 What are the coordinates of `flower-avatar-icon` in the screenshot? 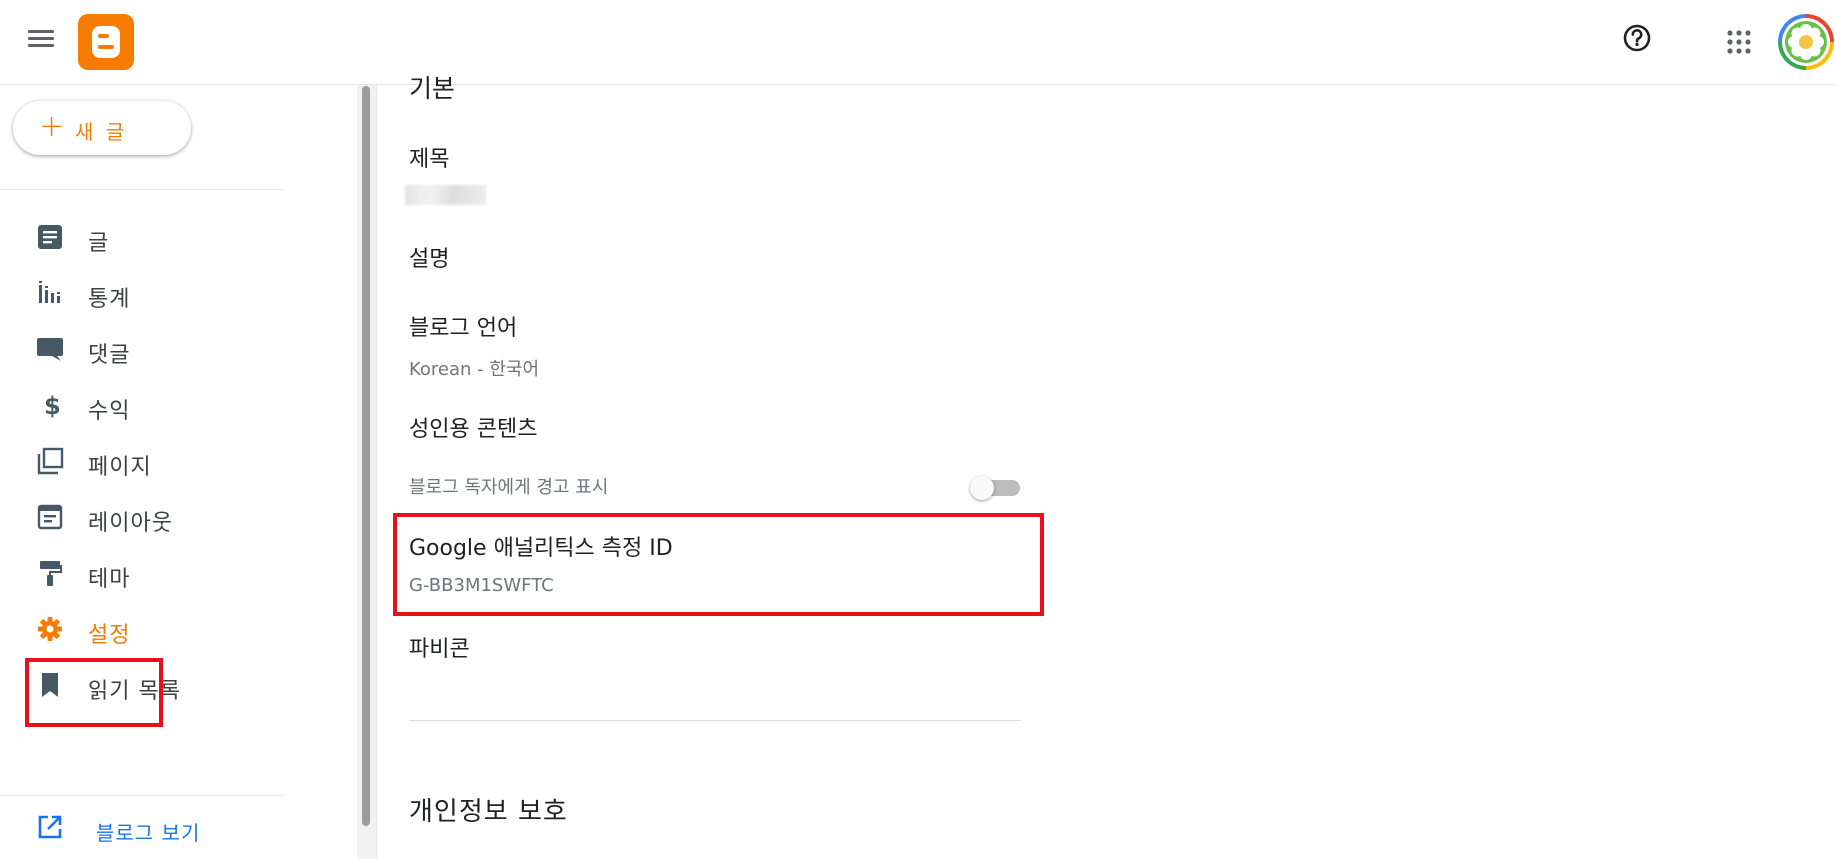 It's located at (1806, 42).